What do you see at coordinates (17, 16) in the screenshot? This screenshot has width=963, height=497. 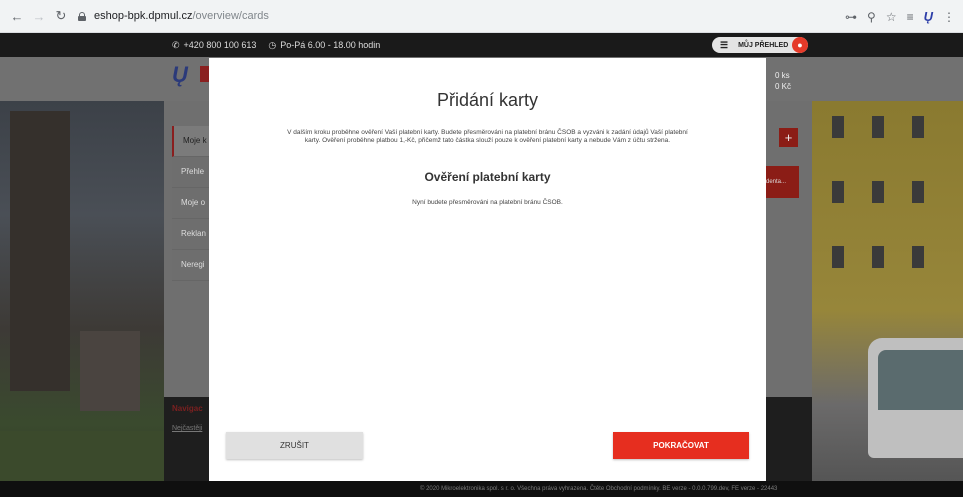 I see `arrow-left-icon: ←` at bounding box center [17, 16].